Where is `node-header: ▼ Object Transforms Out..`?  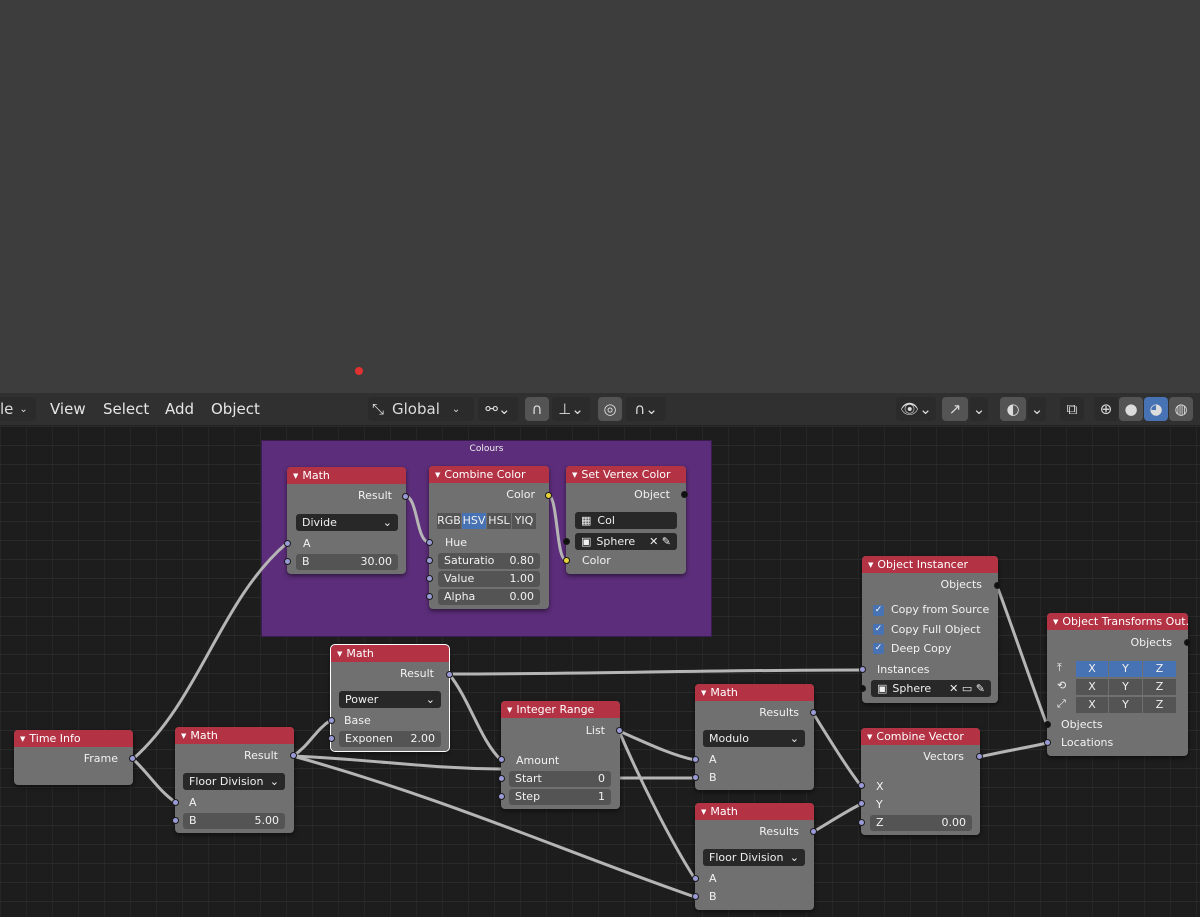
node-header: ▼ Object Transforms Out.. is located at coordinates (1117, 621).